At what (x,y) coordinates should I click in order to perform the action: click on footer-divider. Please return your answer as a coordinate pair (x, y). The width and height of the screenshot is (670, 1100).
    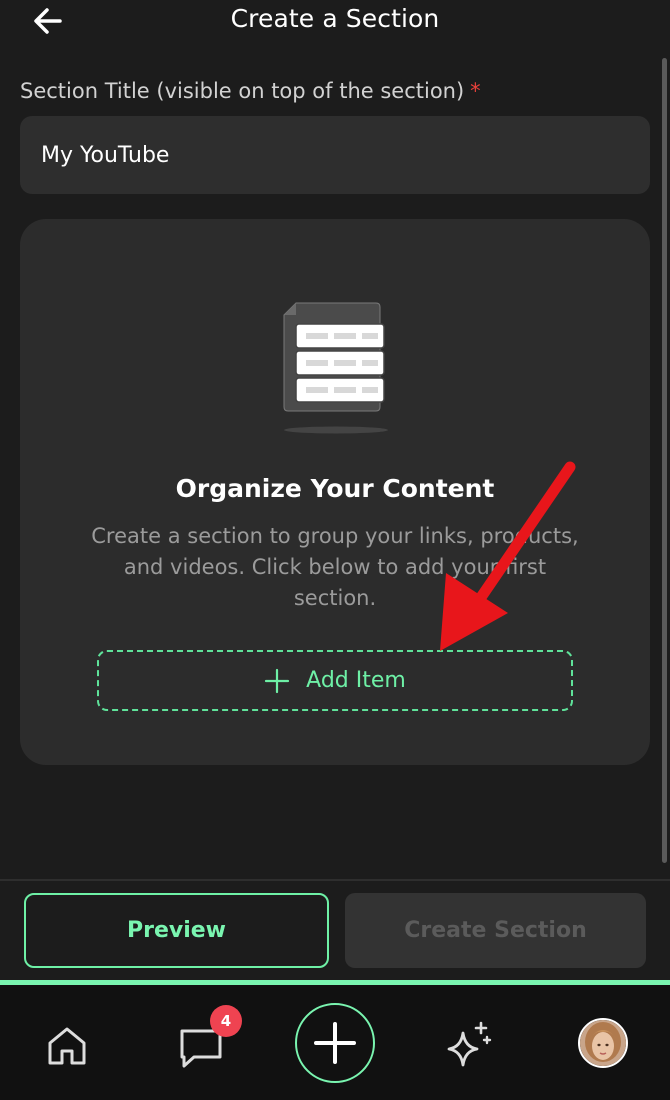
    Looking at the image, I should click on (335, 880).